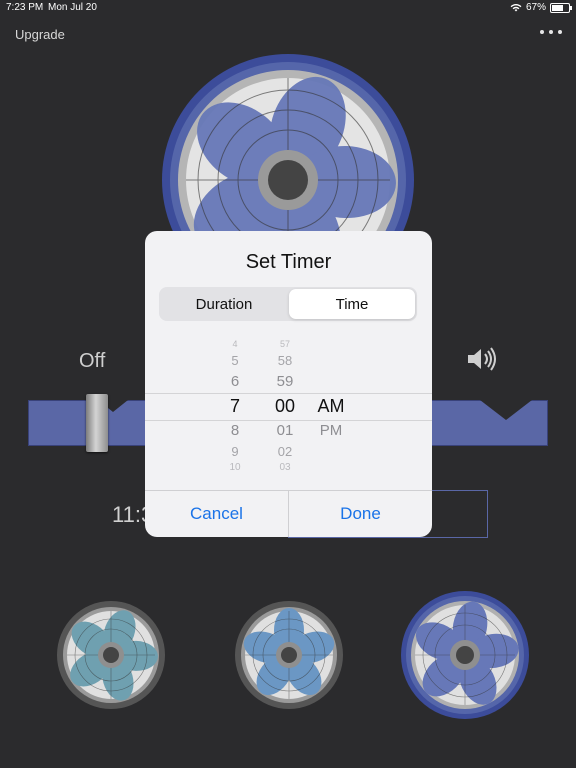  Describe the element at coordinates (285, 381) in the screenshot. I see `picker-minute: 59` at that location.